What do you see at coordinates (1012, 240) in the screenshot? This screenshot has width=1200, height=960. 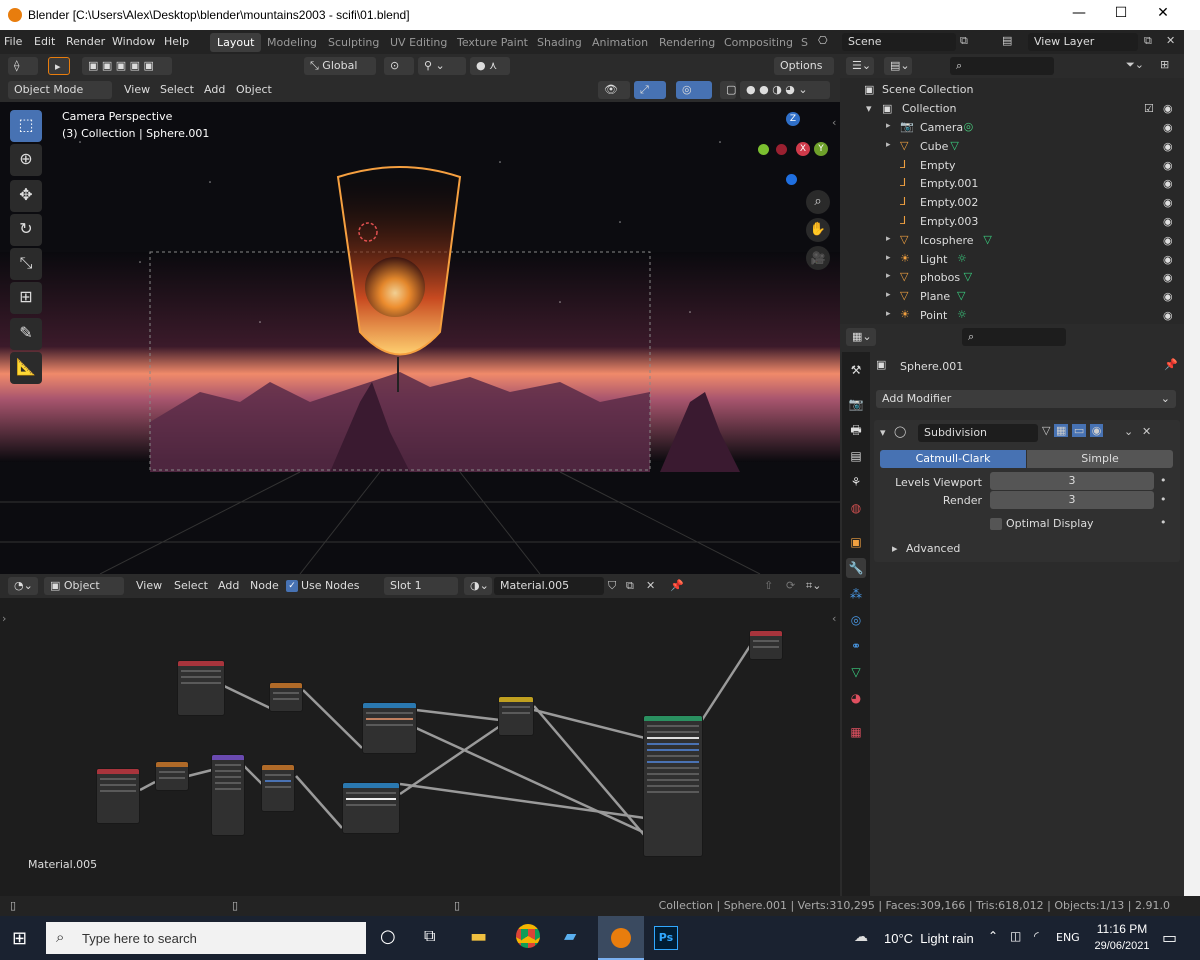 I see `outliner-item-icosphere: ▸ ▽ Icosphere ▽ ◉` at bounding box center [1012, 240].